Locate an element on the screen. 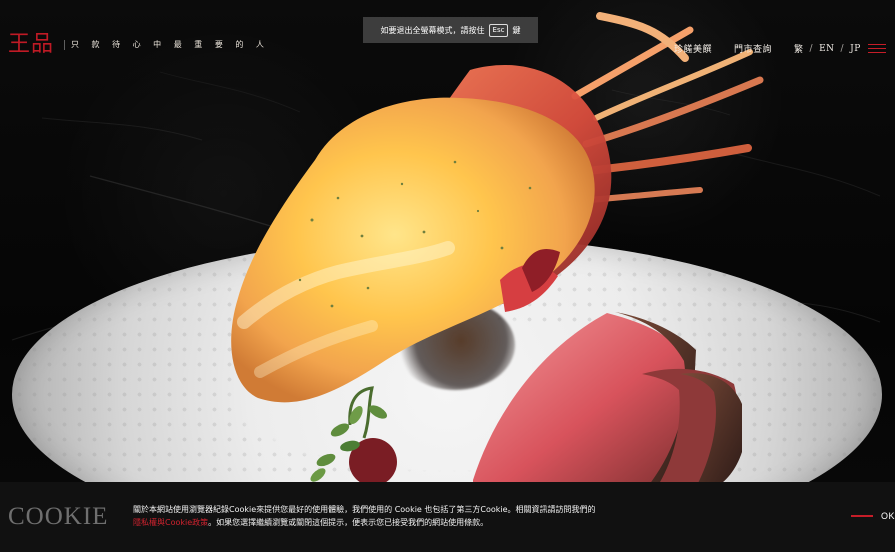 The height and width of the screenshot is (552, 895). language-japanese: JP is located at coordinates (855, 49).